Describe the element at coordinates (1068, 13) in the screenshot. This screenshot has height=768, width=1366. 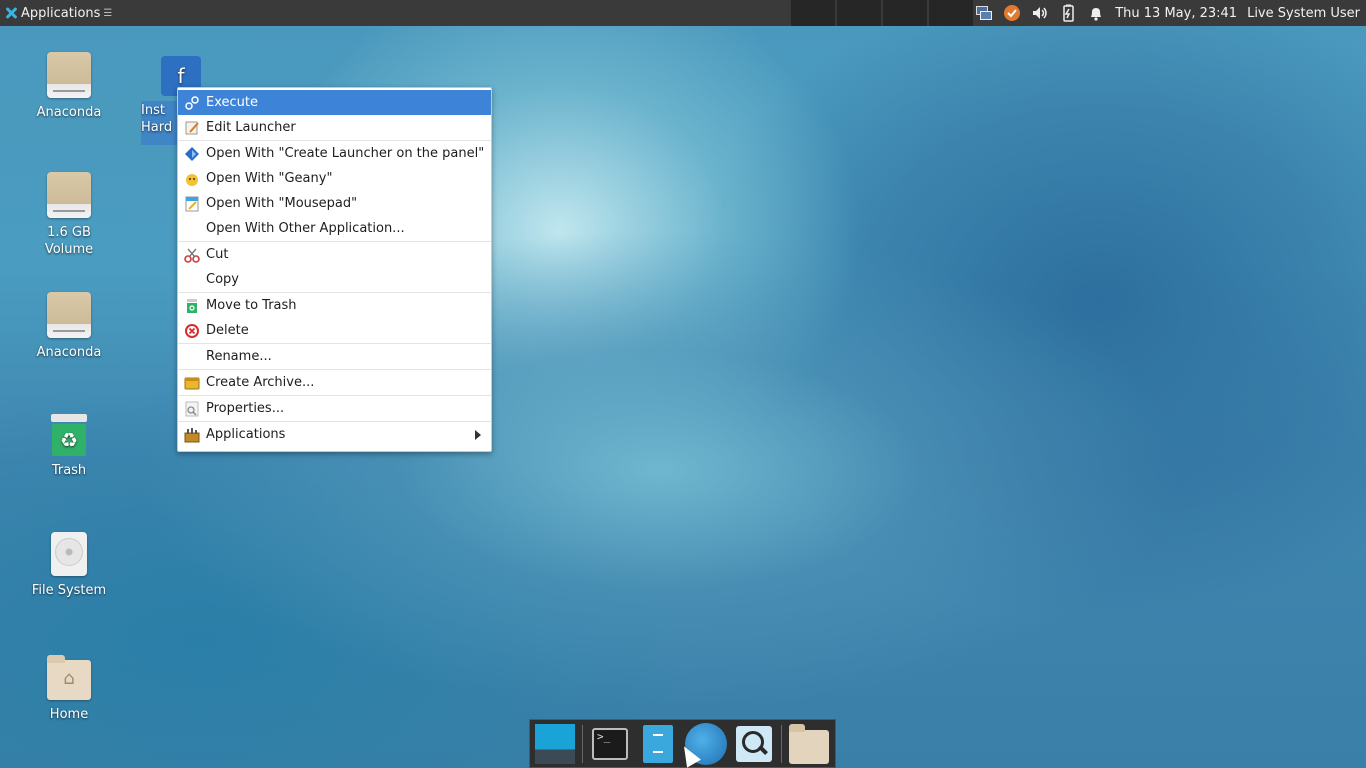
I see `battery-icon` at that location.